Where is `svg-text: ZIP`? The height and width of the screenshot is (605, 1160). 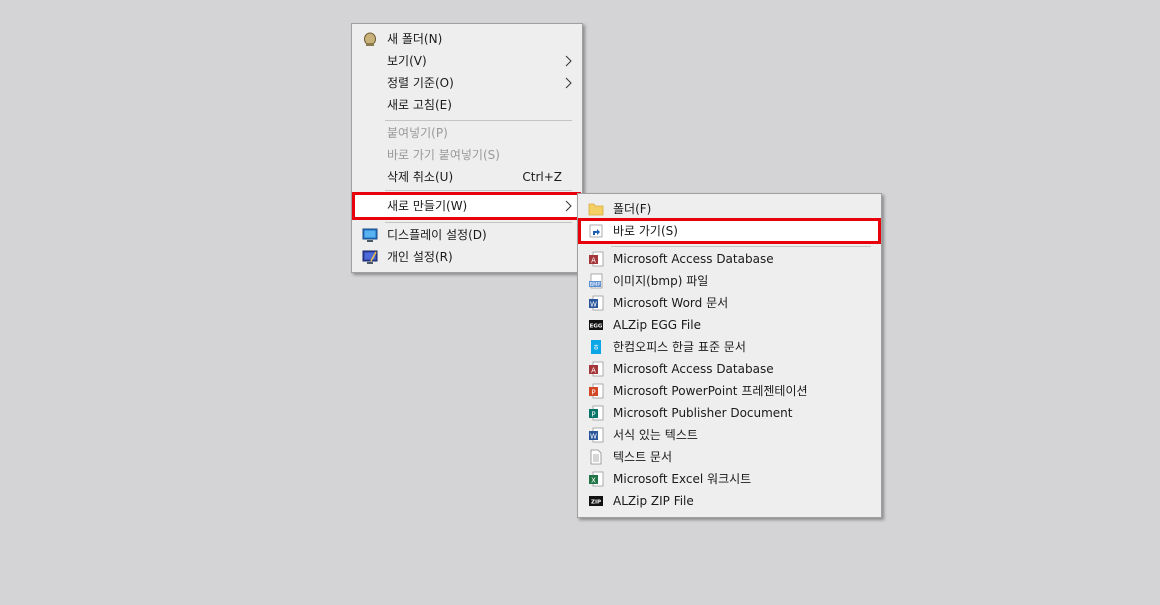 svg-text: ZIP is located at coordinates (596, 503).